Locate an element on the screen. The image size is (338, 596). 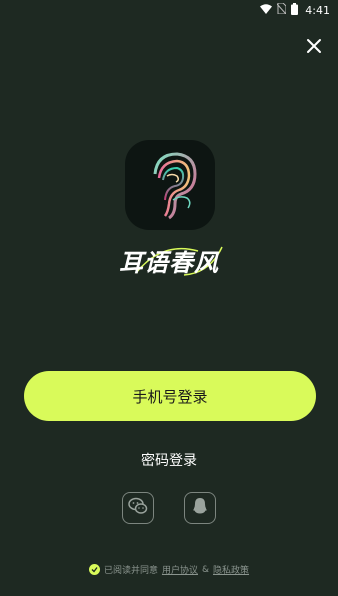
qq-icon is located at coordinates (200, 508).